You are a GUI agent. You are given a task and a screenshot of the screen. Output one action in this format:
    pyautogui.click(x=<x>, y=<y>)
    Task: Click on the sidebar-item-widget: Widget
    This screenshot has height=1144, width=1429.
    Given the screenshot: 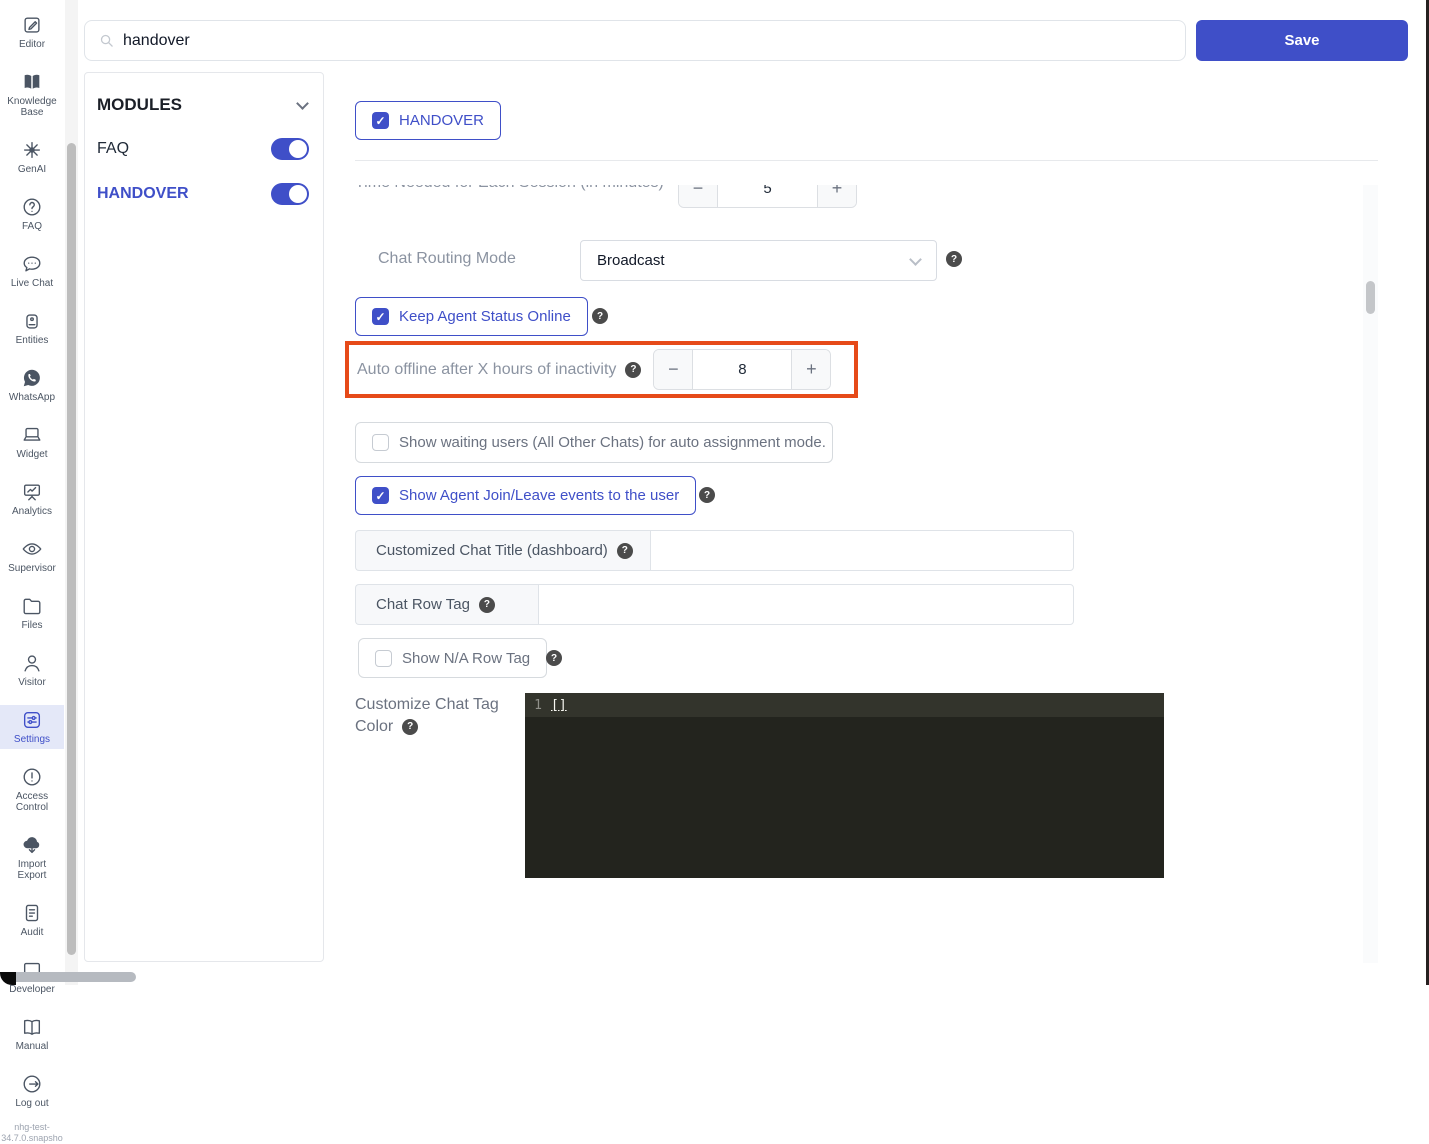 What is the action you would take?
    pyautogui.click(x=32, y=442)
    